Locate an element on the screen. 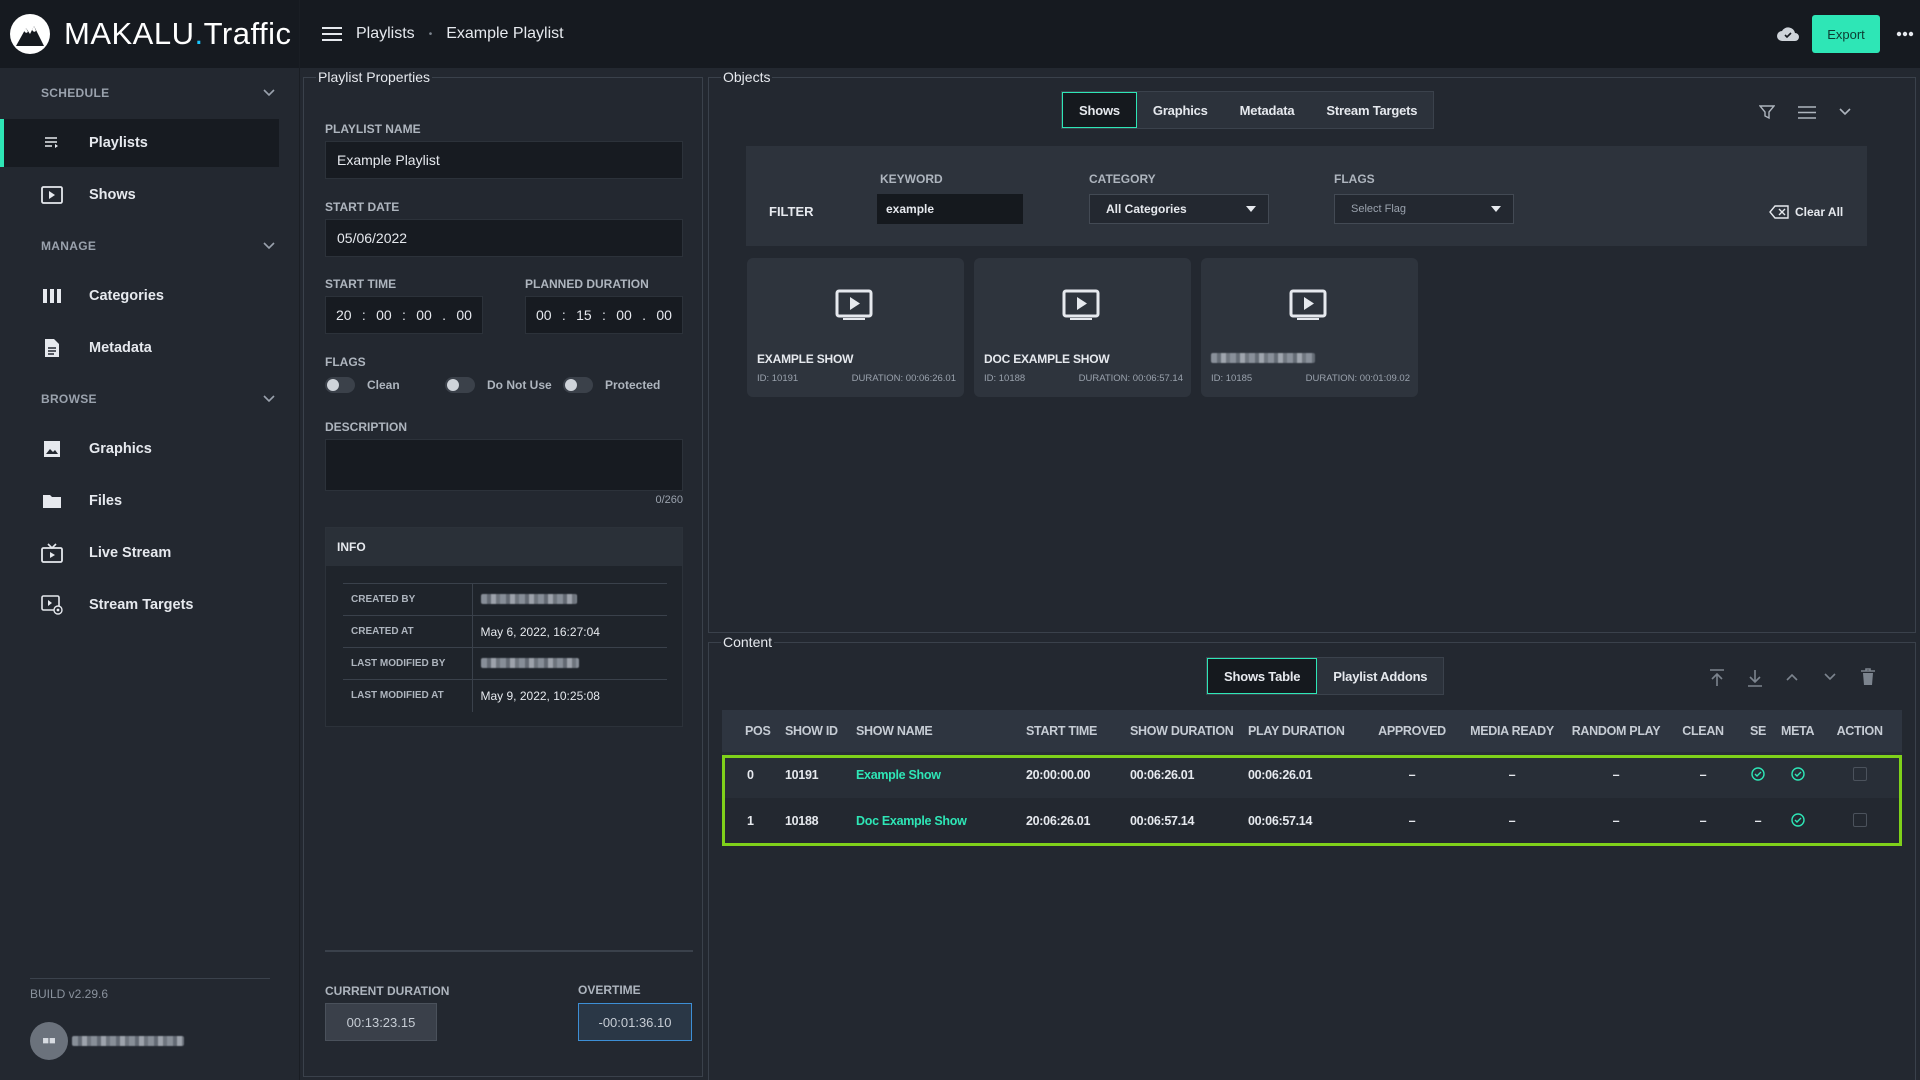  cell-clean: – is located at coordinates (1703, 775).